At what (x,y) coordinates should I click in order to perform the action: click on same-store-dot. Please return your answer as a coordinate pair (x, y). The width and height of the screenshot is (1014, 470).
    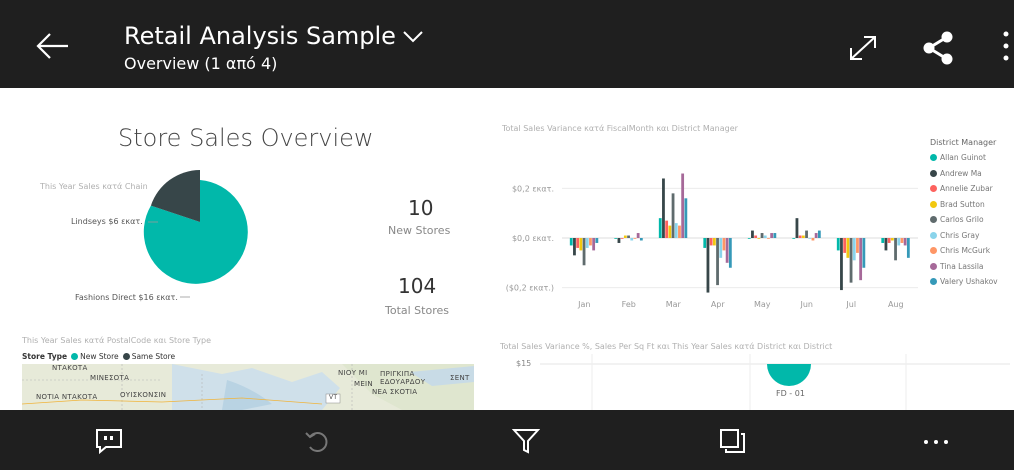
    Looking at the image, I should click on (126, 356).